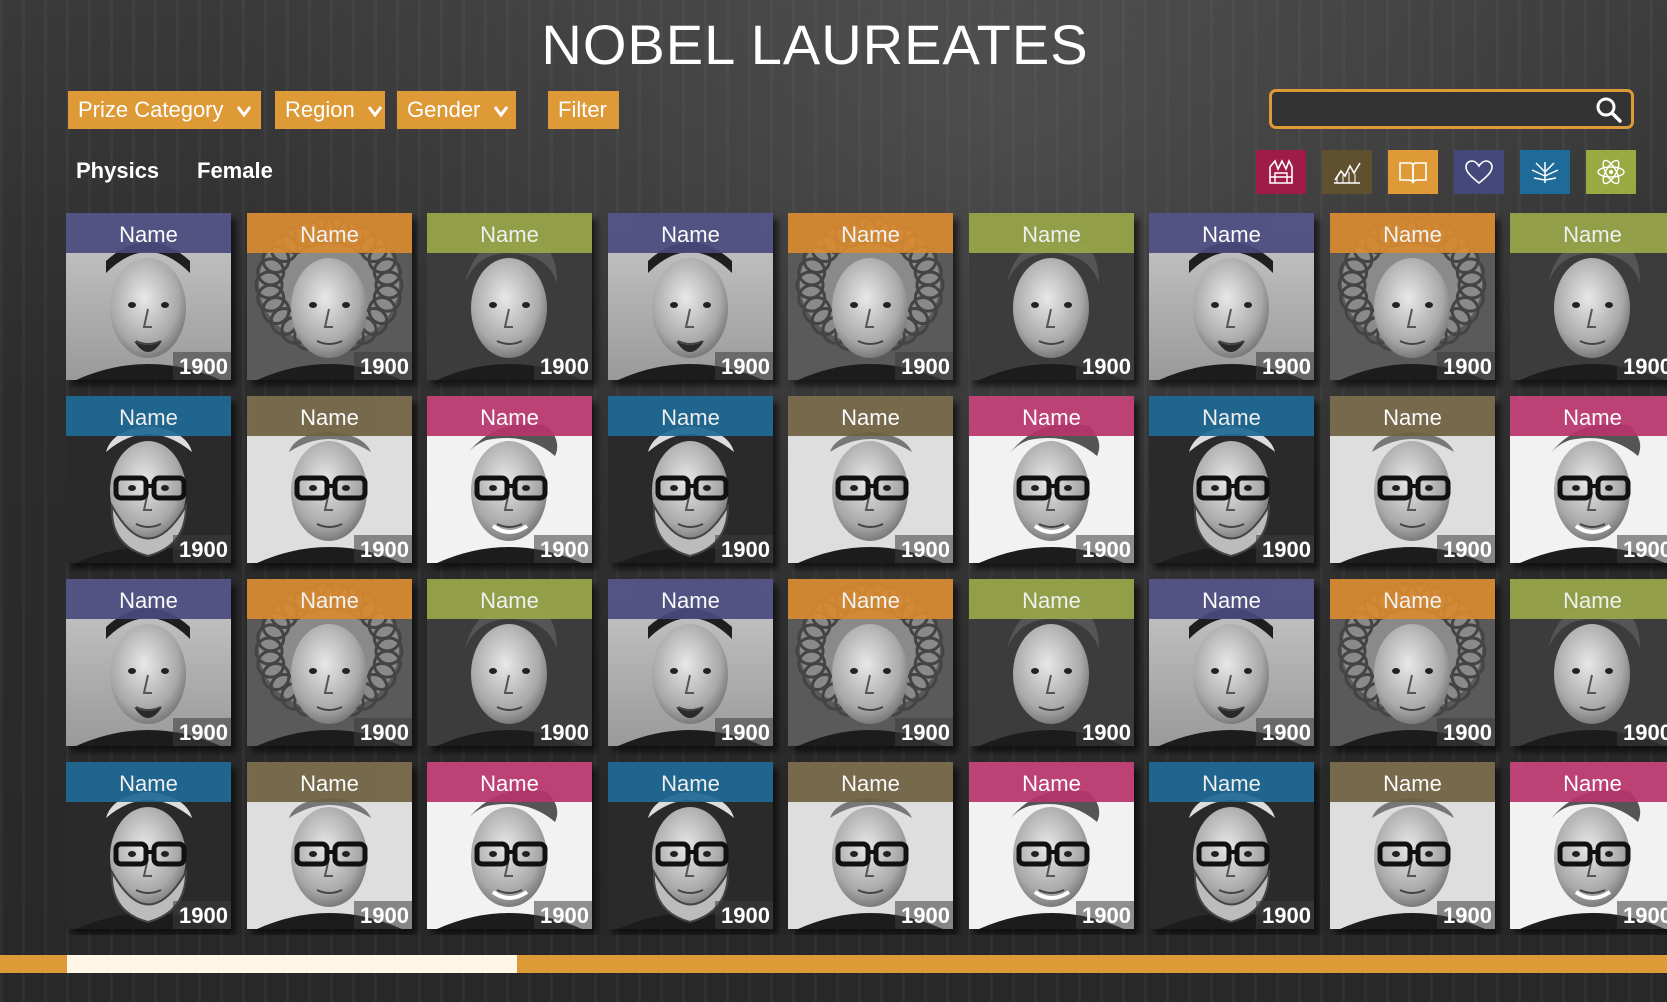  I want to click on search-box, so click(1451, 109).